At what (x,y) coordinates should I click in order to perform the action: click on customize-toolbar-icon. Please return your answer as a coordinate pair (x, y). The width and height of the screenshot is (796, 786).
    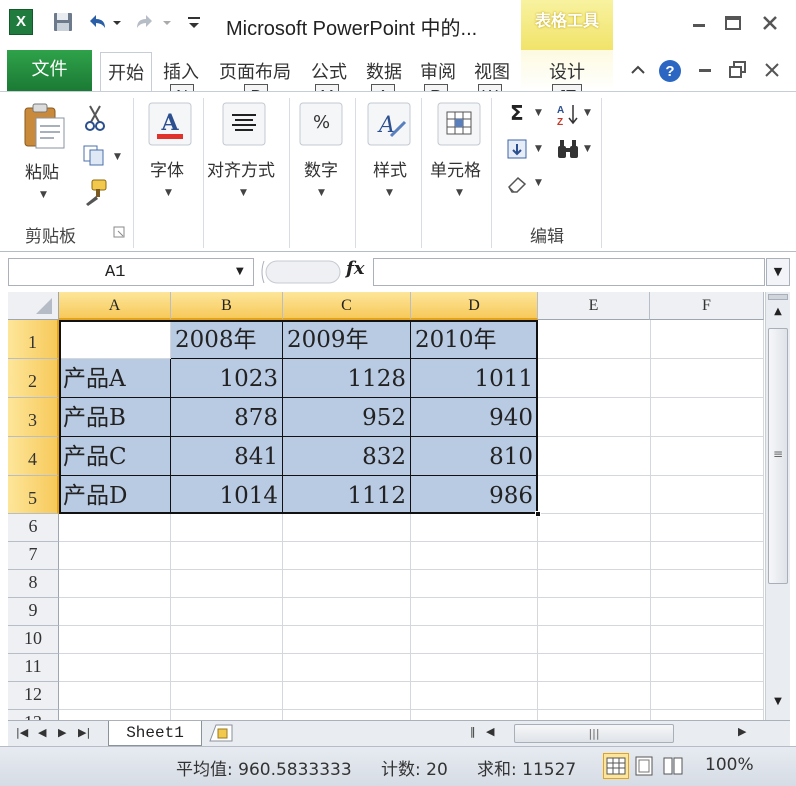
    Looking at the image, I should click on (194, 23).